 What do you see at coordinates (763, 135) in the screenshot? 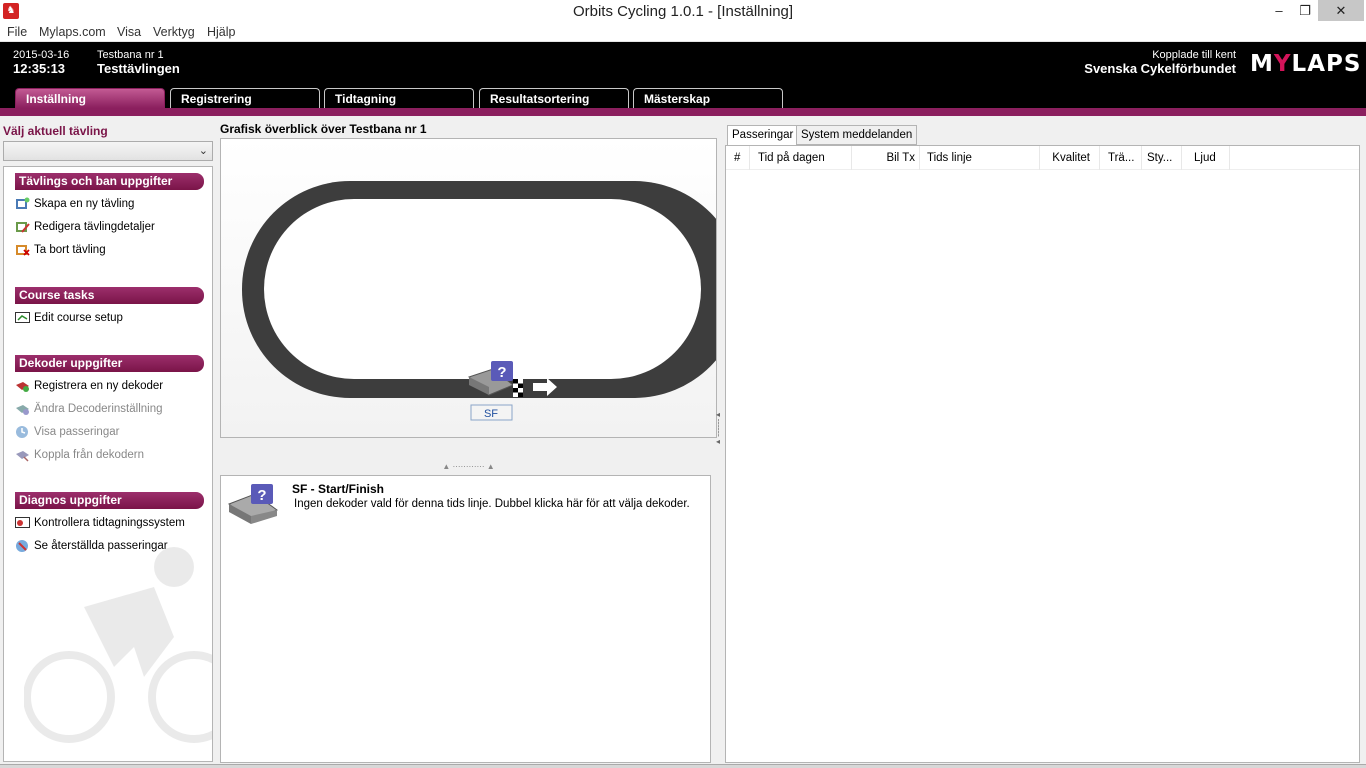
I see `tab-passeringar: Passeringar` at bounding box center [763, 135].